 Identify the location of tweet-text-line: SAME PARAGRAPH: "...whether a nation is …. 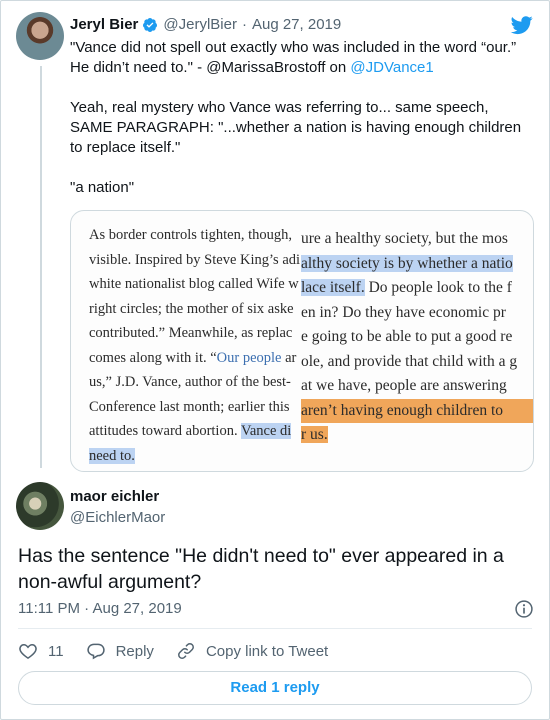
(296, 127).